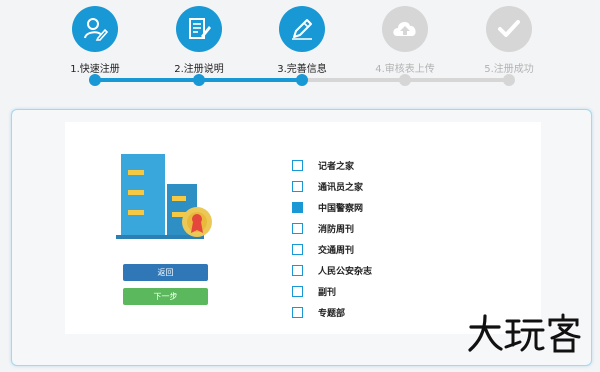  I want to click on step-quick-register: 1.快速注册, so click(95, 40).